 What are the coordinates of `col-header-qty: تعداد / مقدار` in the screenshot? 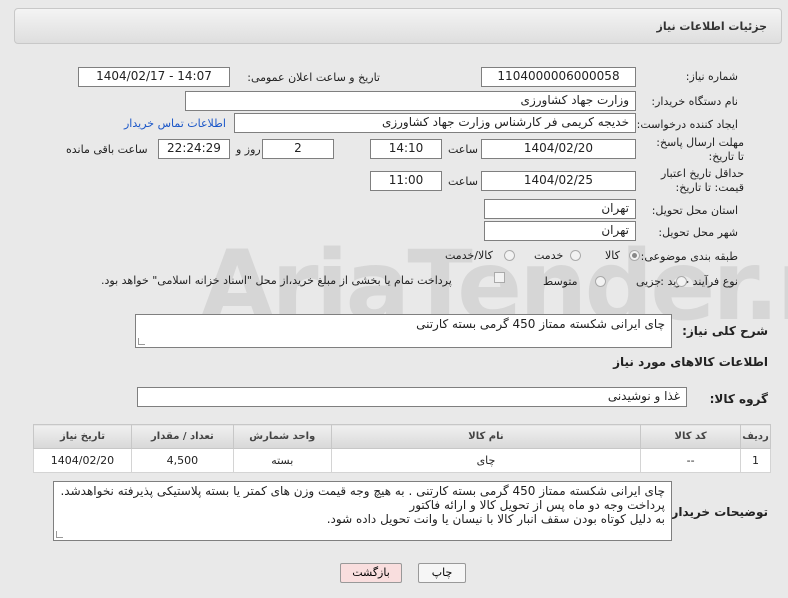 It's located at (182, 436).